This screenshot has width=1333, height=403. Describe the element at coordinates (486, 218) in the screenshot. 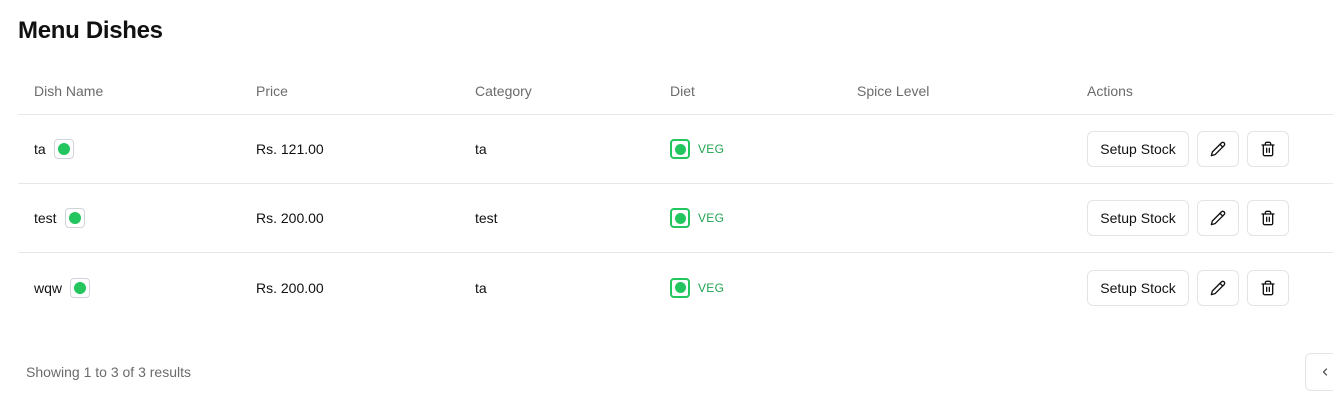

I see `dish-category: test` at that location.